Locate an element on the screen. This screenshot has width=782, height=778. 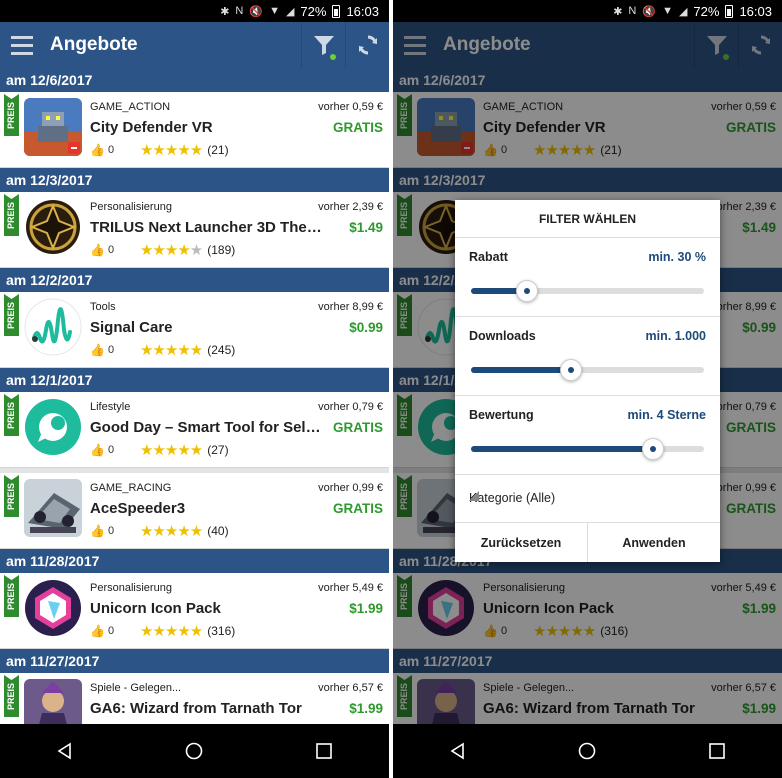
previous-price: vorher 0,79 € is located at coordinates (350, 407).